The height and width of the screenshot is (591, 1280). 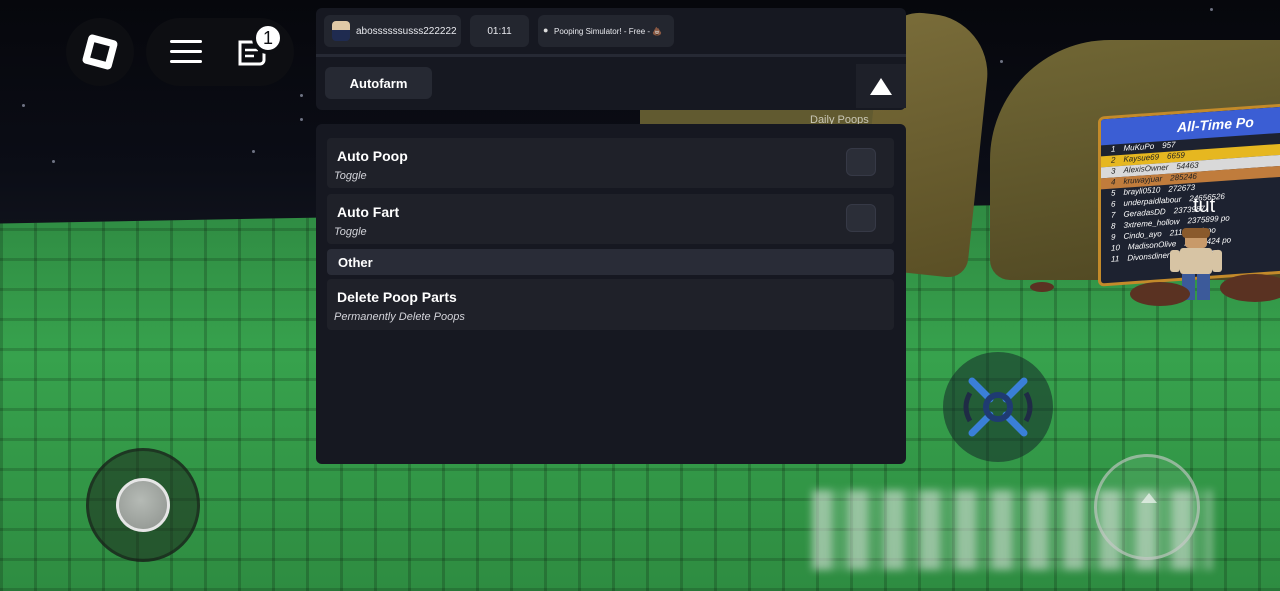 What do you see at coordinates (1147, 507) in the screenshot?
I see `jump-button` at bounding box center [1147, 507].